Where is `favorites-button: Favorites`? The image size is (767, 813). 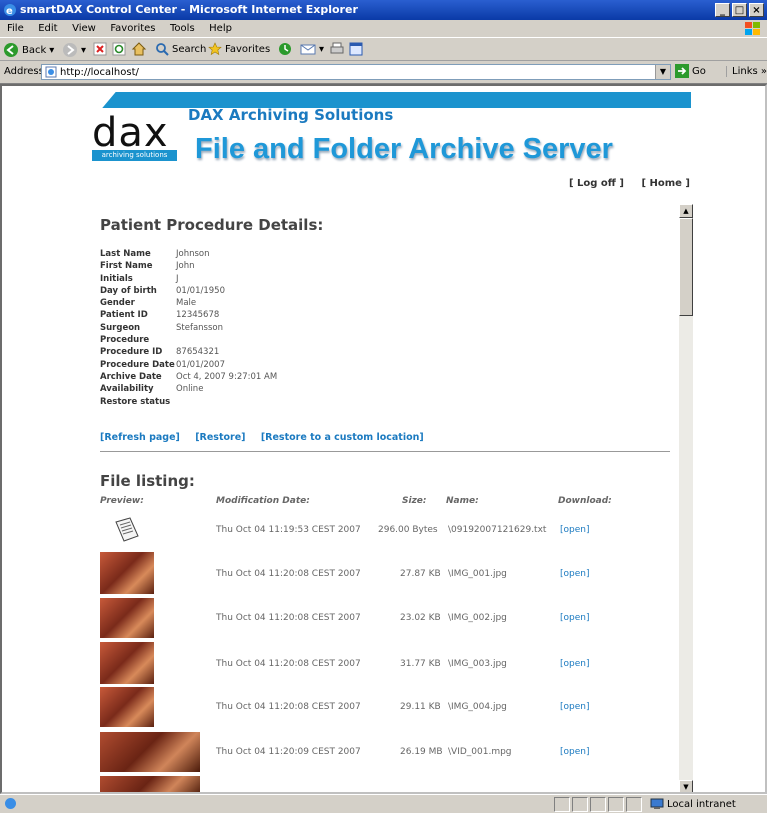
favorites-button: Favorites is located at coordinates (239, 49).